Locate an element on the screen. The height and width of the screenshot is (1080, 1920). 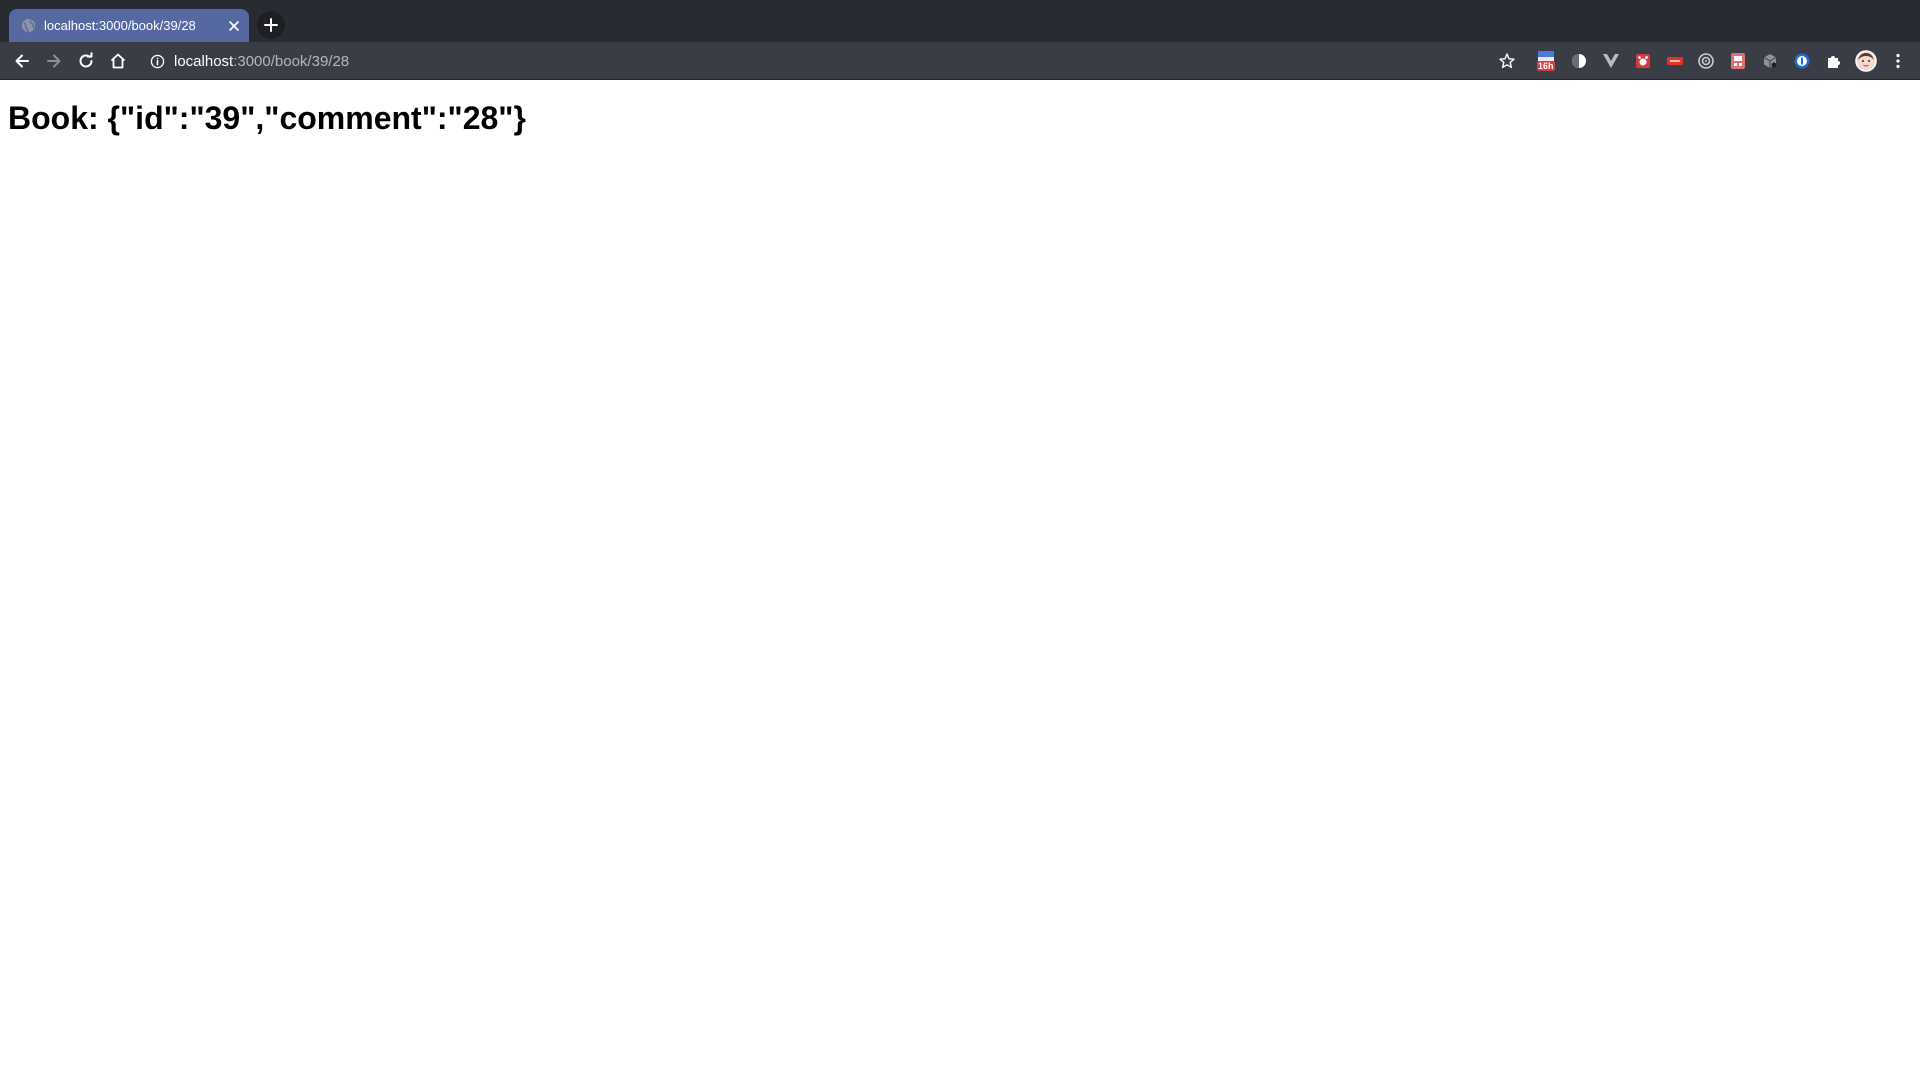
home-button is located at coordinates (118, 61).